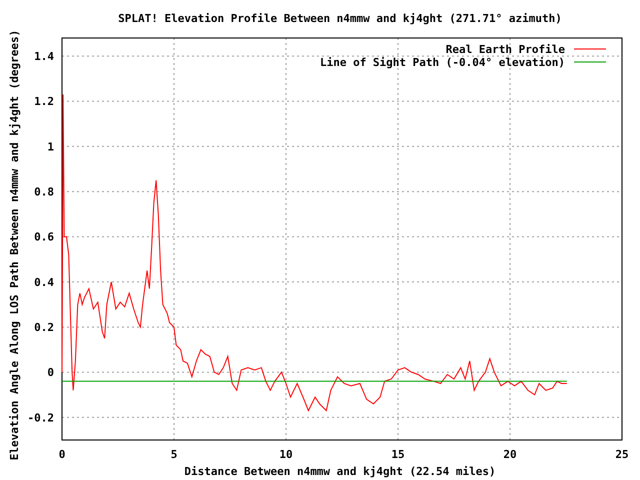  What do you see at coordinates (510, 454) in the screenshot?
I see `x-tick-label: 20` at bounding box center [510, 454].